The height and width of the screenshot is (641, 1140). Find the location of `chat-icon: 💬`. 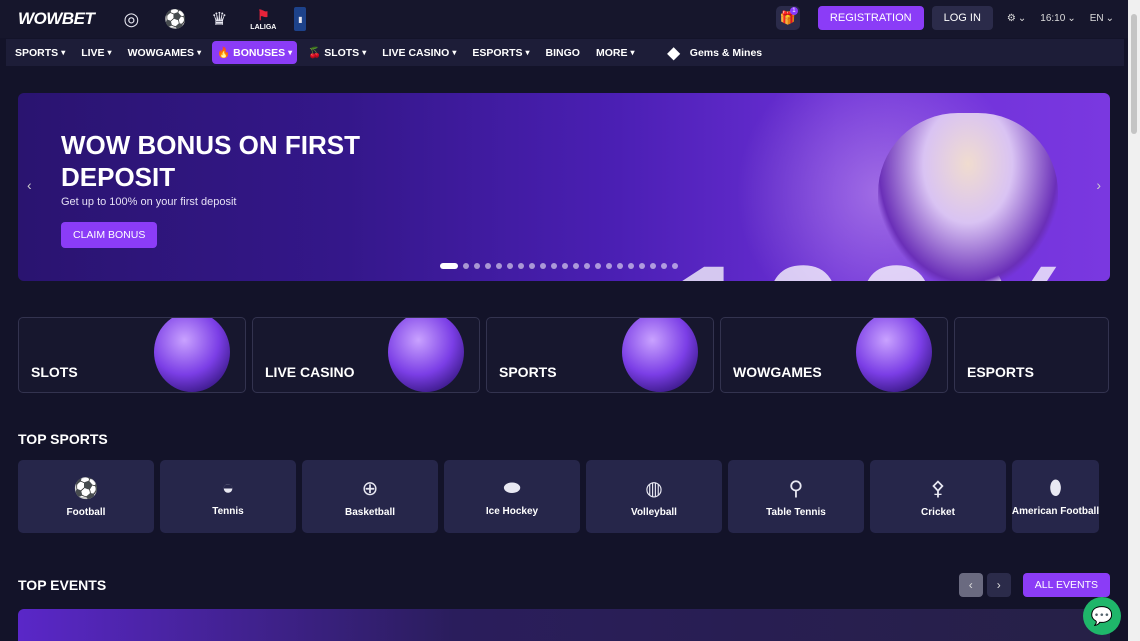

chat-icon: 💬 is located at coordinates (1102, 616).